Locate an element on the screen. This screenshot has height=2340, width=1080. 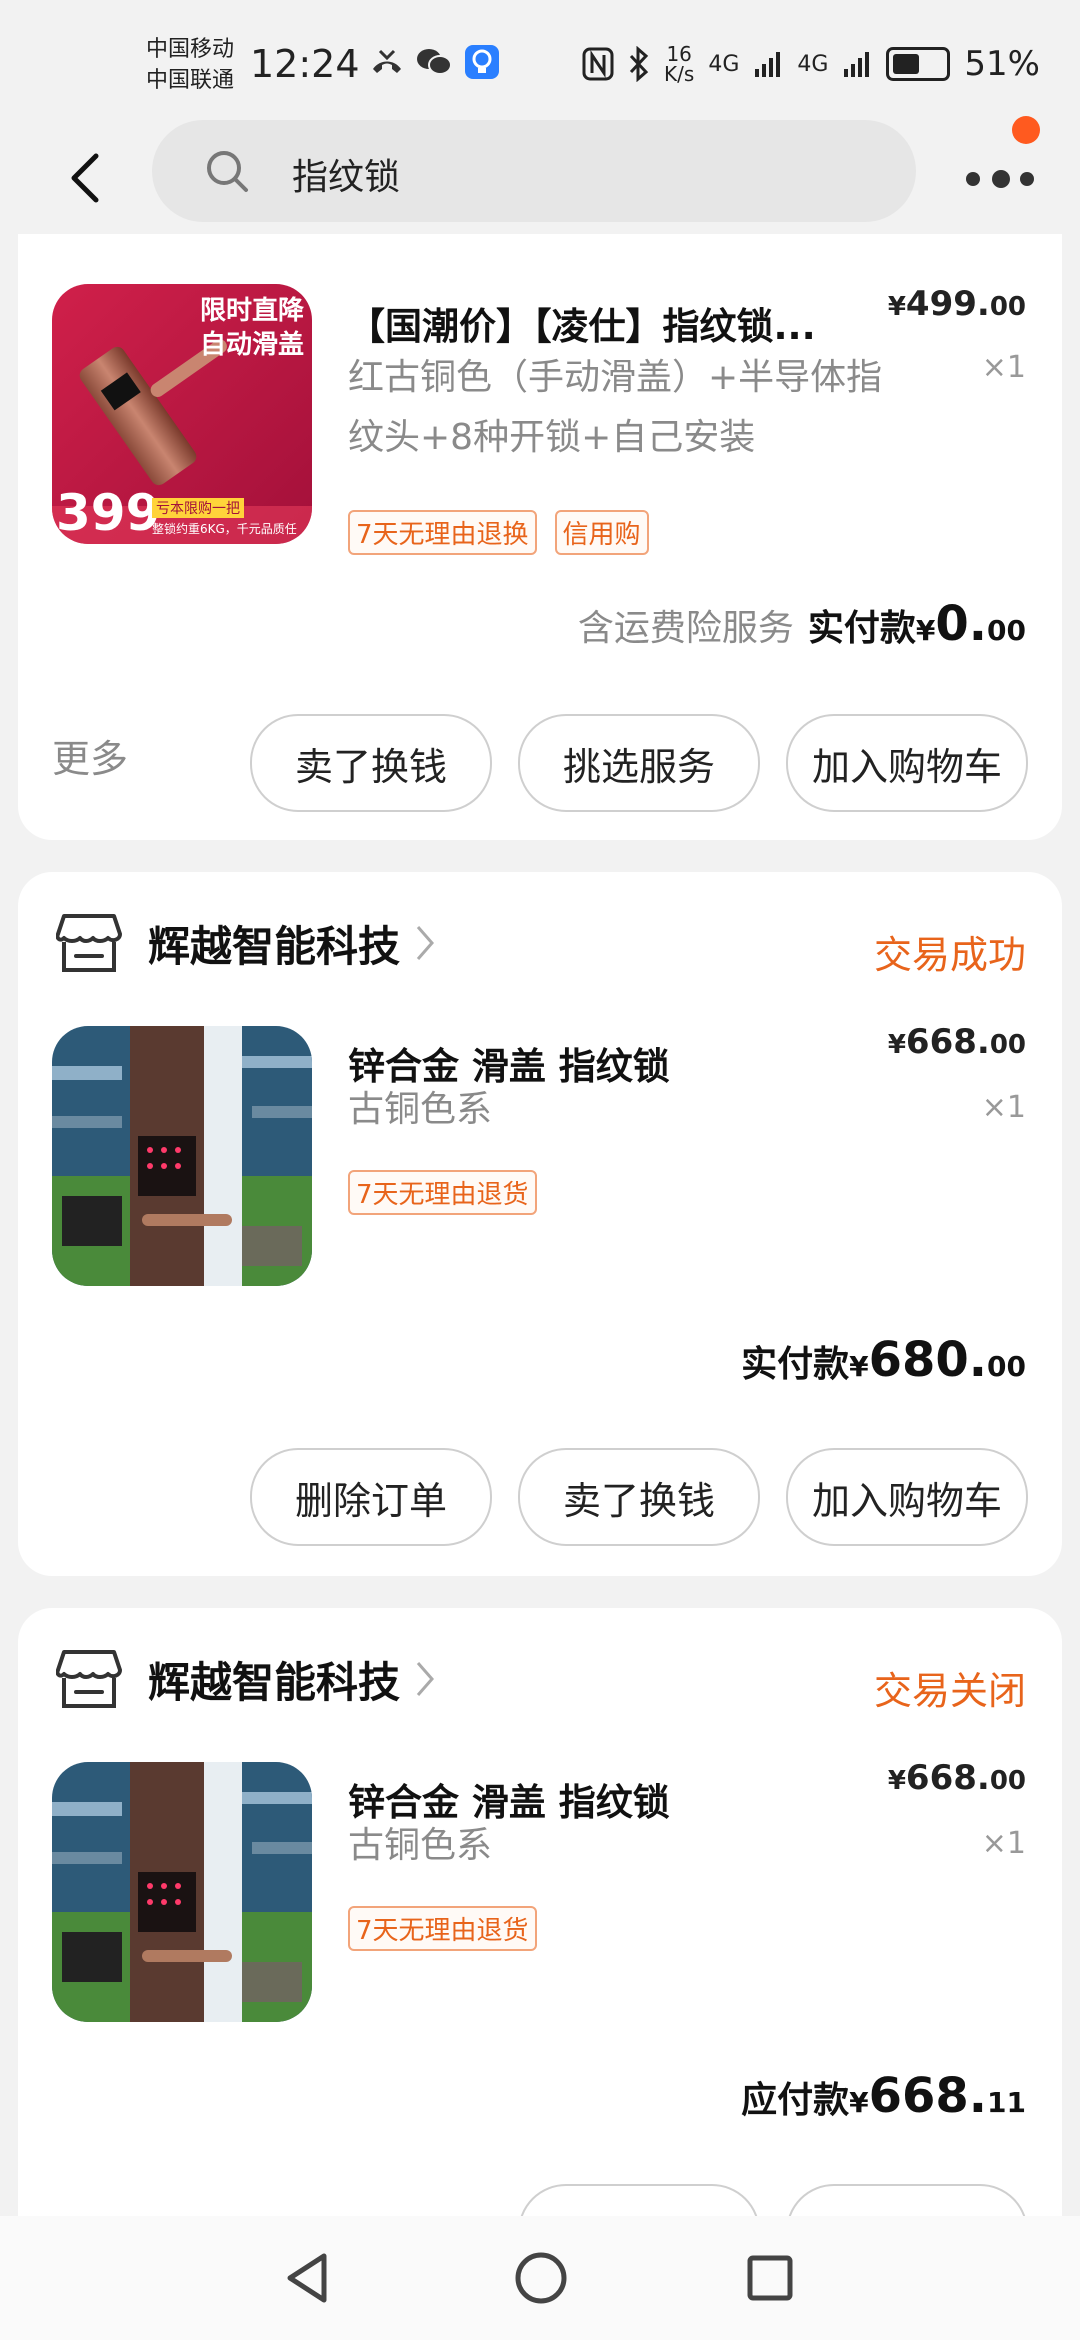
thumb-banner: 限时直降 自动滑盖 is located at coordinates (251, 328).